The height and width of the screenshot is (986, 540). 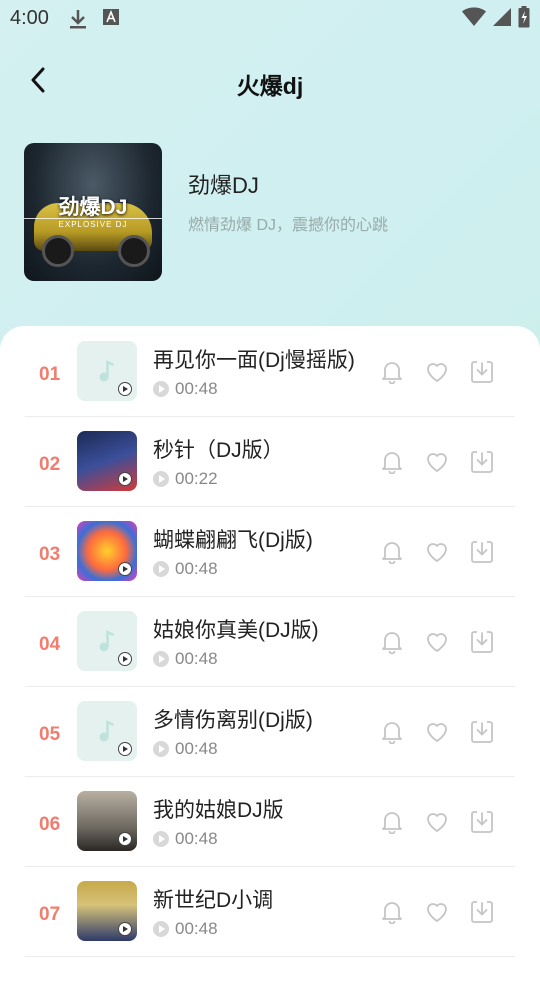 I want to click on song-title: 姑娘你真美(DJ版), so click(x=236, y=630).